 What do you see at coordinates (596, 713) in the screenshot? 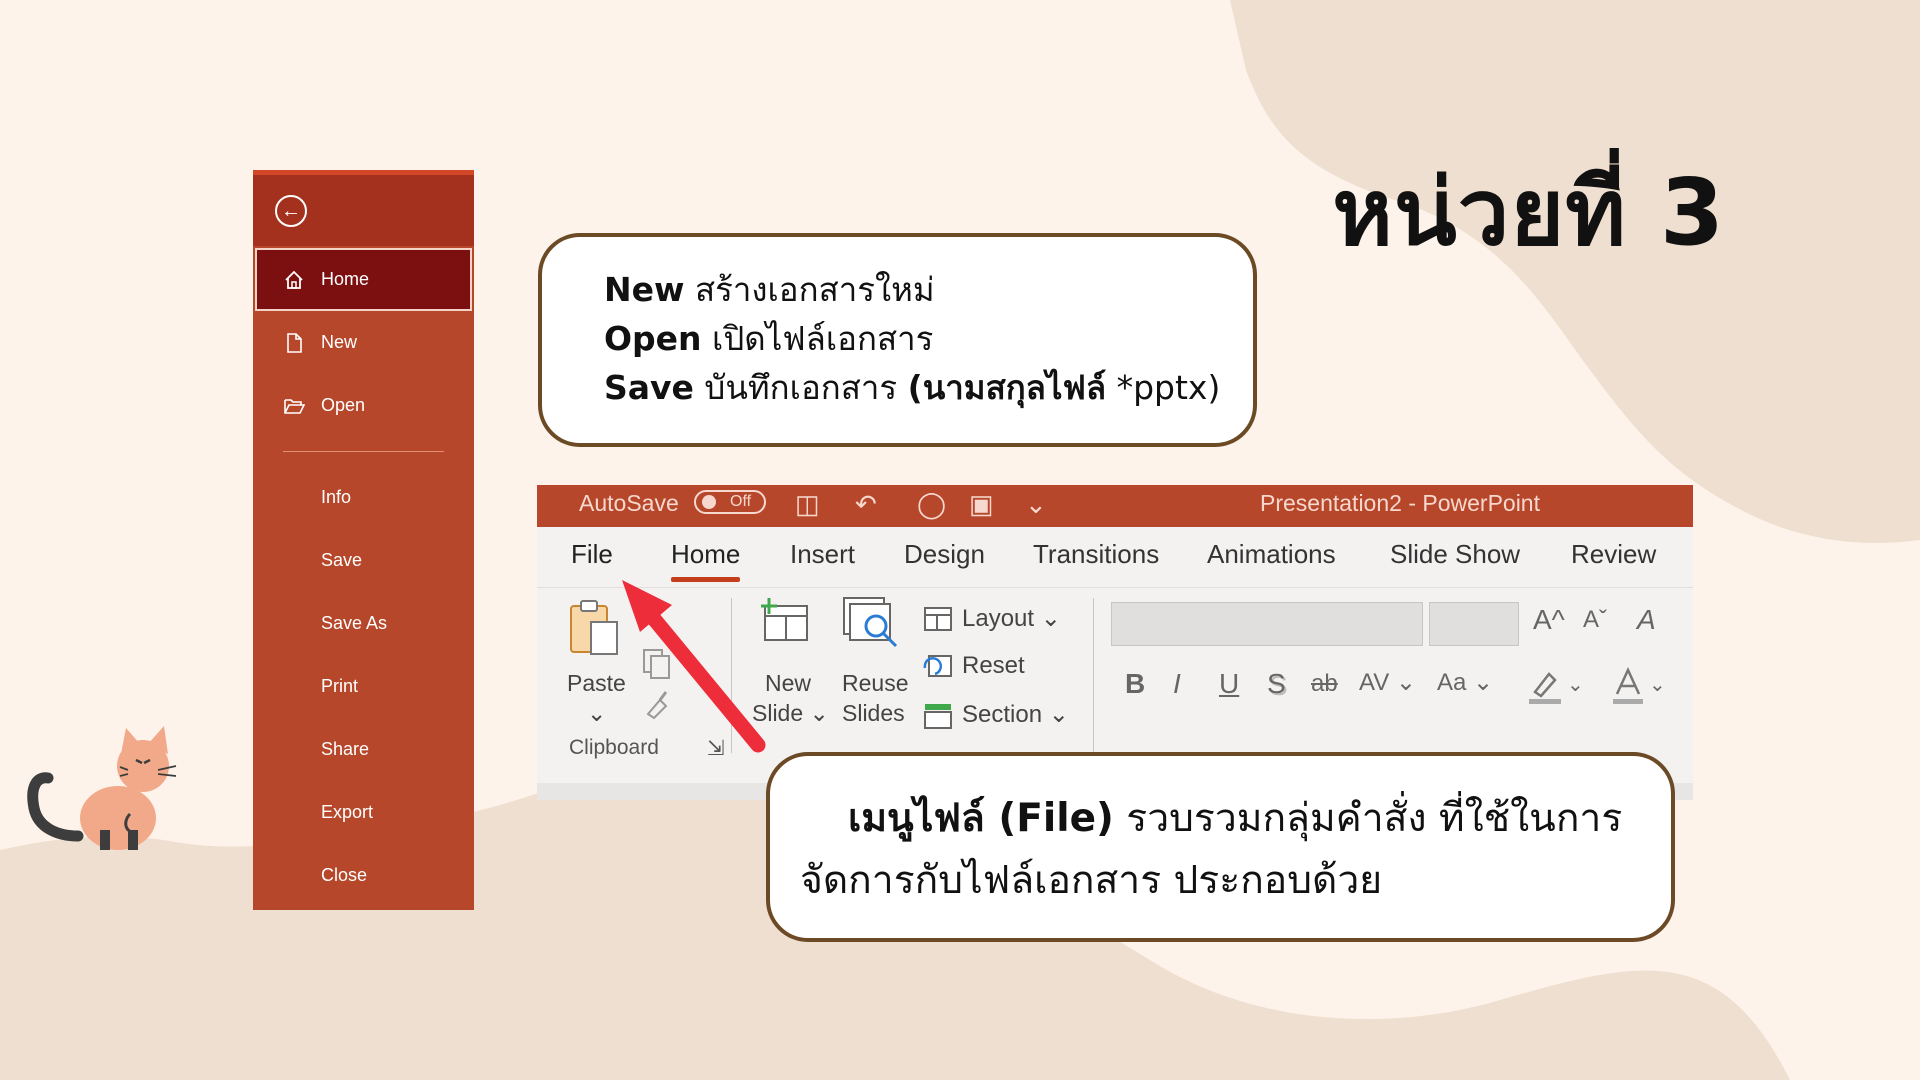
I see `paste-dropdown-icon: ⌄` at bounding box center [596, 713].